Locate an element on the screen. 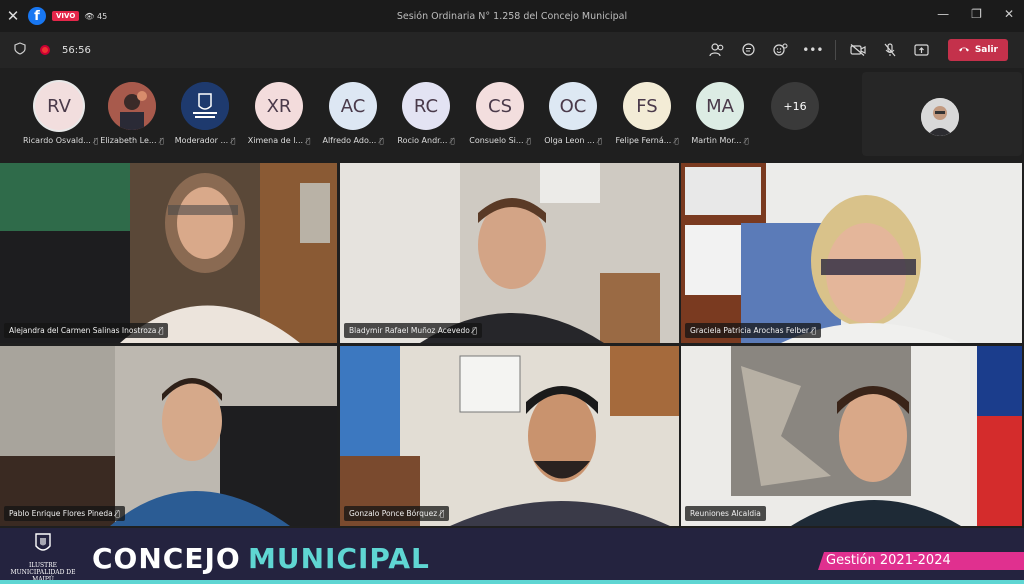 This screenshot has height=584, width=1024. avatar-initials: FS is located at coordinates (647, 106).